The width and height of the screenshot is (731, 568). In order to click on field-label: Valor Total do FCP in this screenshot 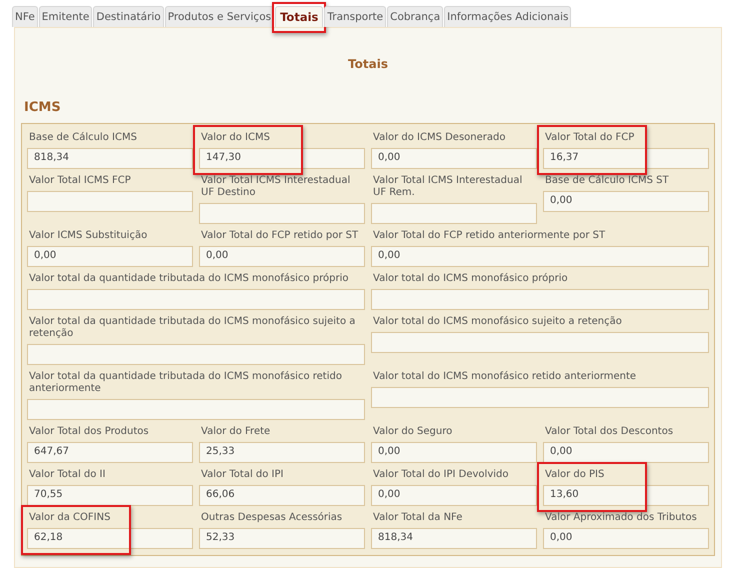, I will do `click(590, 138)`.